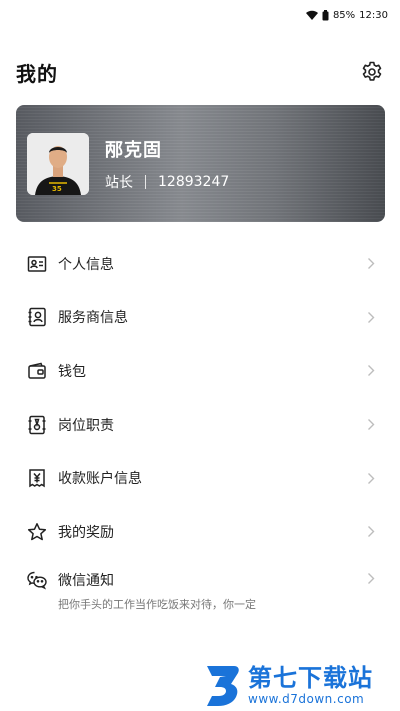 Image resolution: width=400 pixels, height=711 pixels. What do you see at coordinates (86, 264) in the screenshot?
I see `menu-item-label: 个人信息` at bounding box center [86, 264].